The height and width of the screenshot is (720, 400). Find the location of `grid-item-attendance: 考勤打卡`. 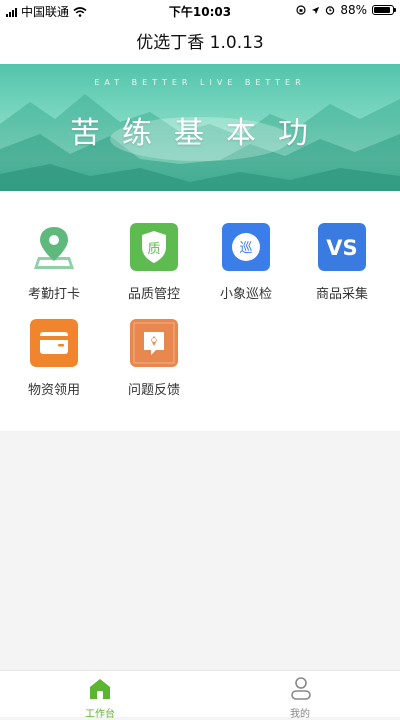

grid-item-attendance: 考勤打卡 is located at coordinates (54, 246).